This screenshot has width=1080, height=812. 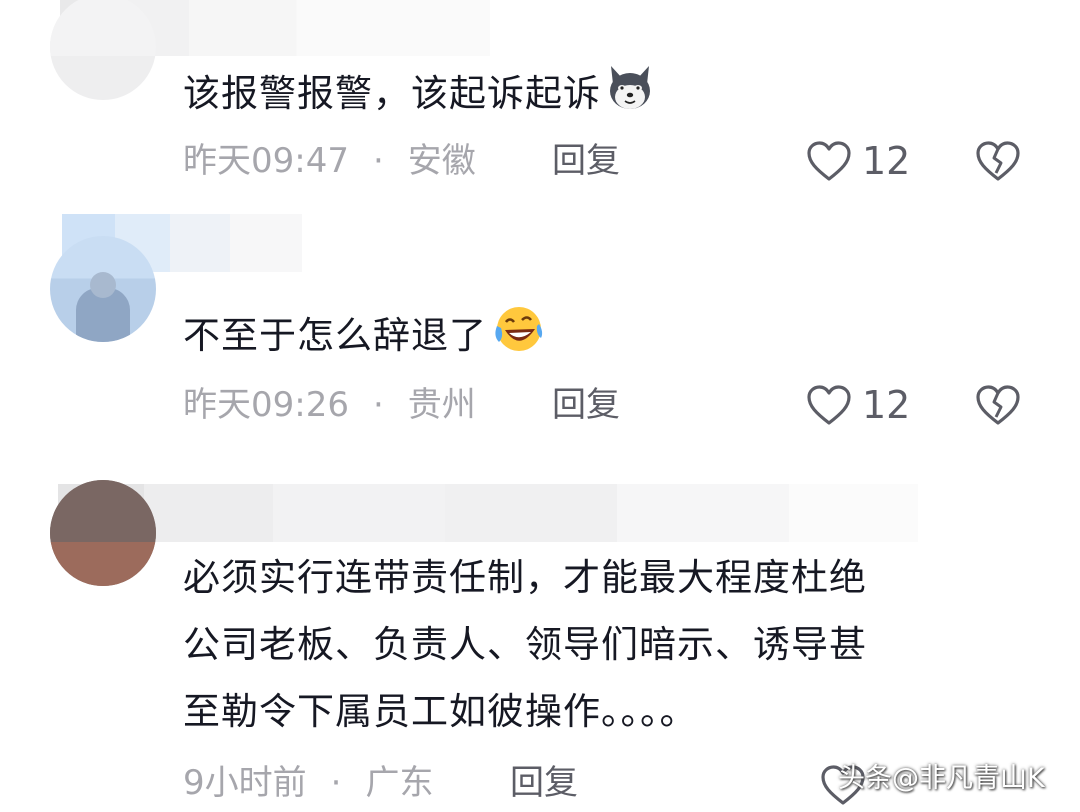 What do you see at coordinates (488, 513) in the screenshot?
I see `username-mosaic` at bounding box center [488, 513].